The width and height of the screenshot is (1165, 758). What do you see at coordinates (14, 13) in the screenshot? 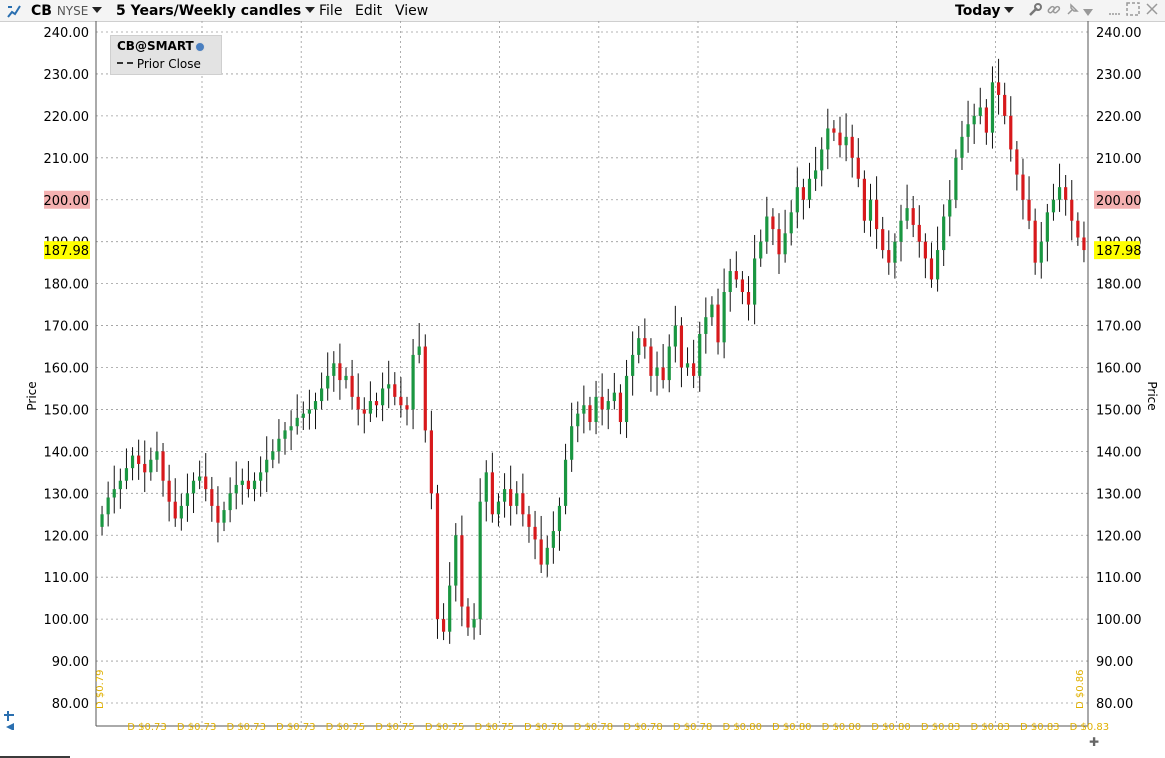
I see `chart-app-icon` at bounding box center [14, 13].